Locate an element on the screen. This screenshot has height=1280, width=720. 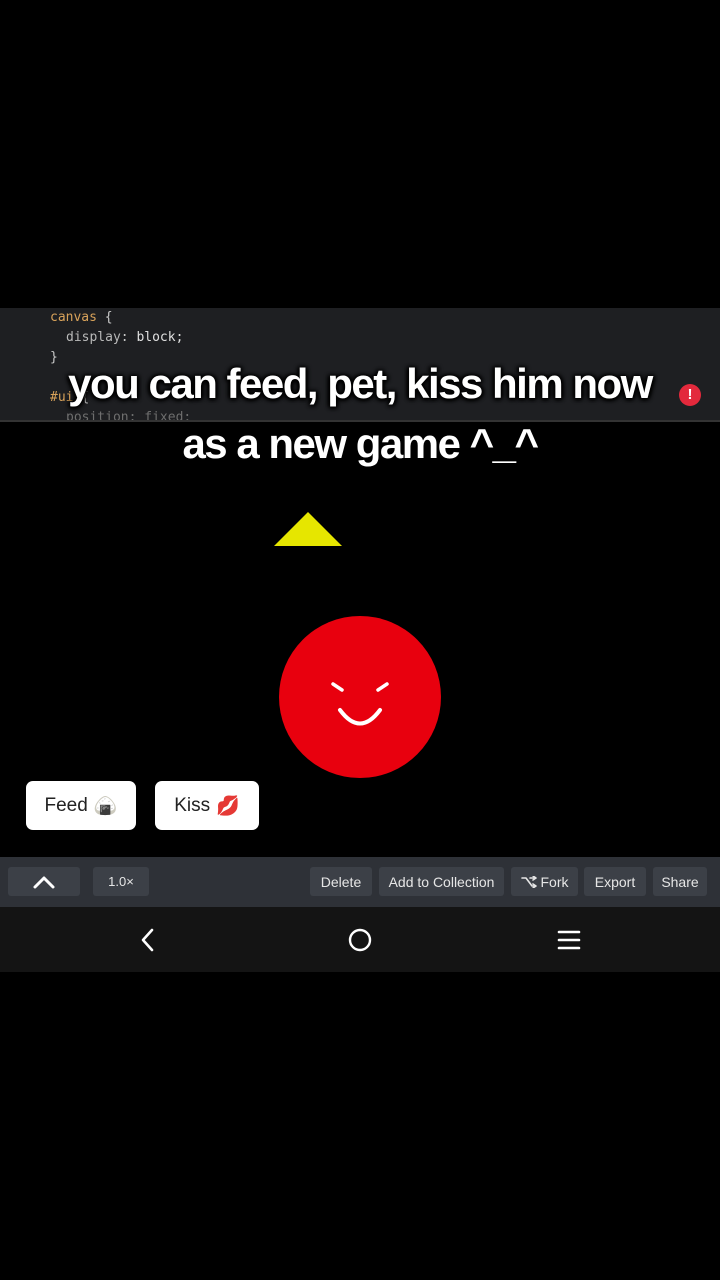
lips-icon: 💋 is located at coordinates (228, 806).